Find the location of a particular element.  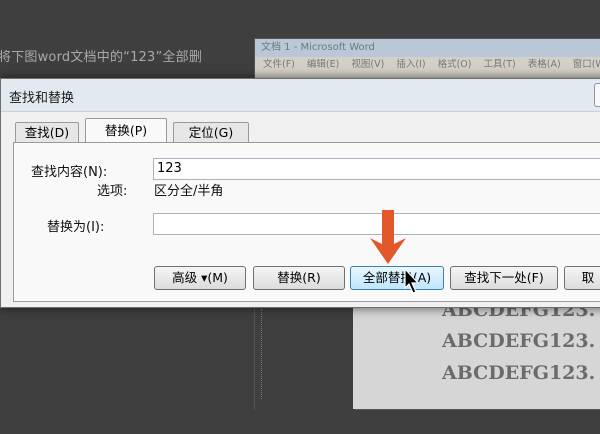

find-next-button: 查找下一处(F) is located at coordinates (504, 278).